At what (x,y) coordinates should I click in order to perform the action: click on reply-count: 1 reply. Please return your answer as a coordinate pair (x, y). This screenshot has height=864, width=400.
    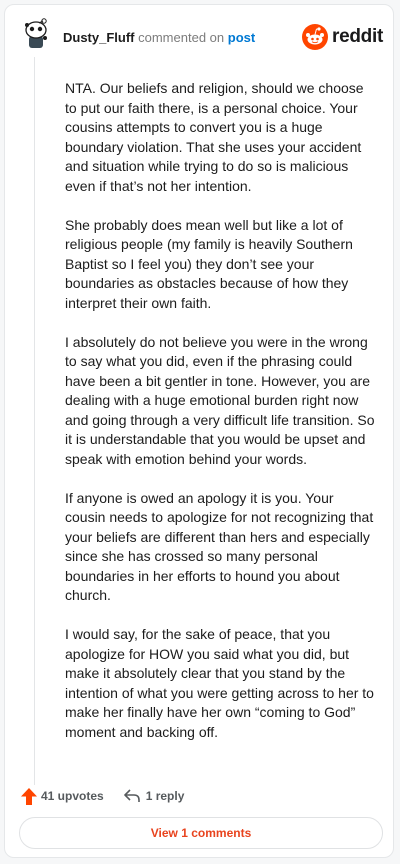
    Looking at the image, I should click on (165, 796).